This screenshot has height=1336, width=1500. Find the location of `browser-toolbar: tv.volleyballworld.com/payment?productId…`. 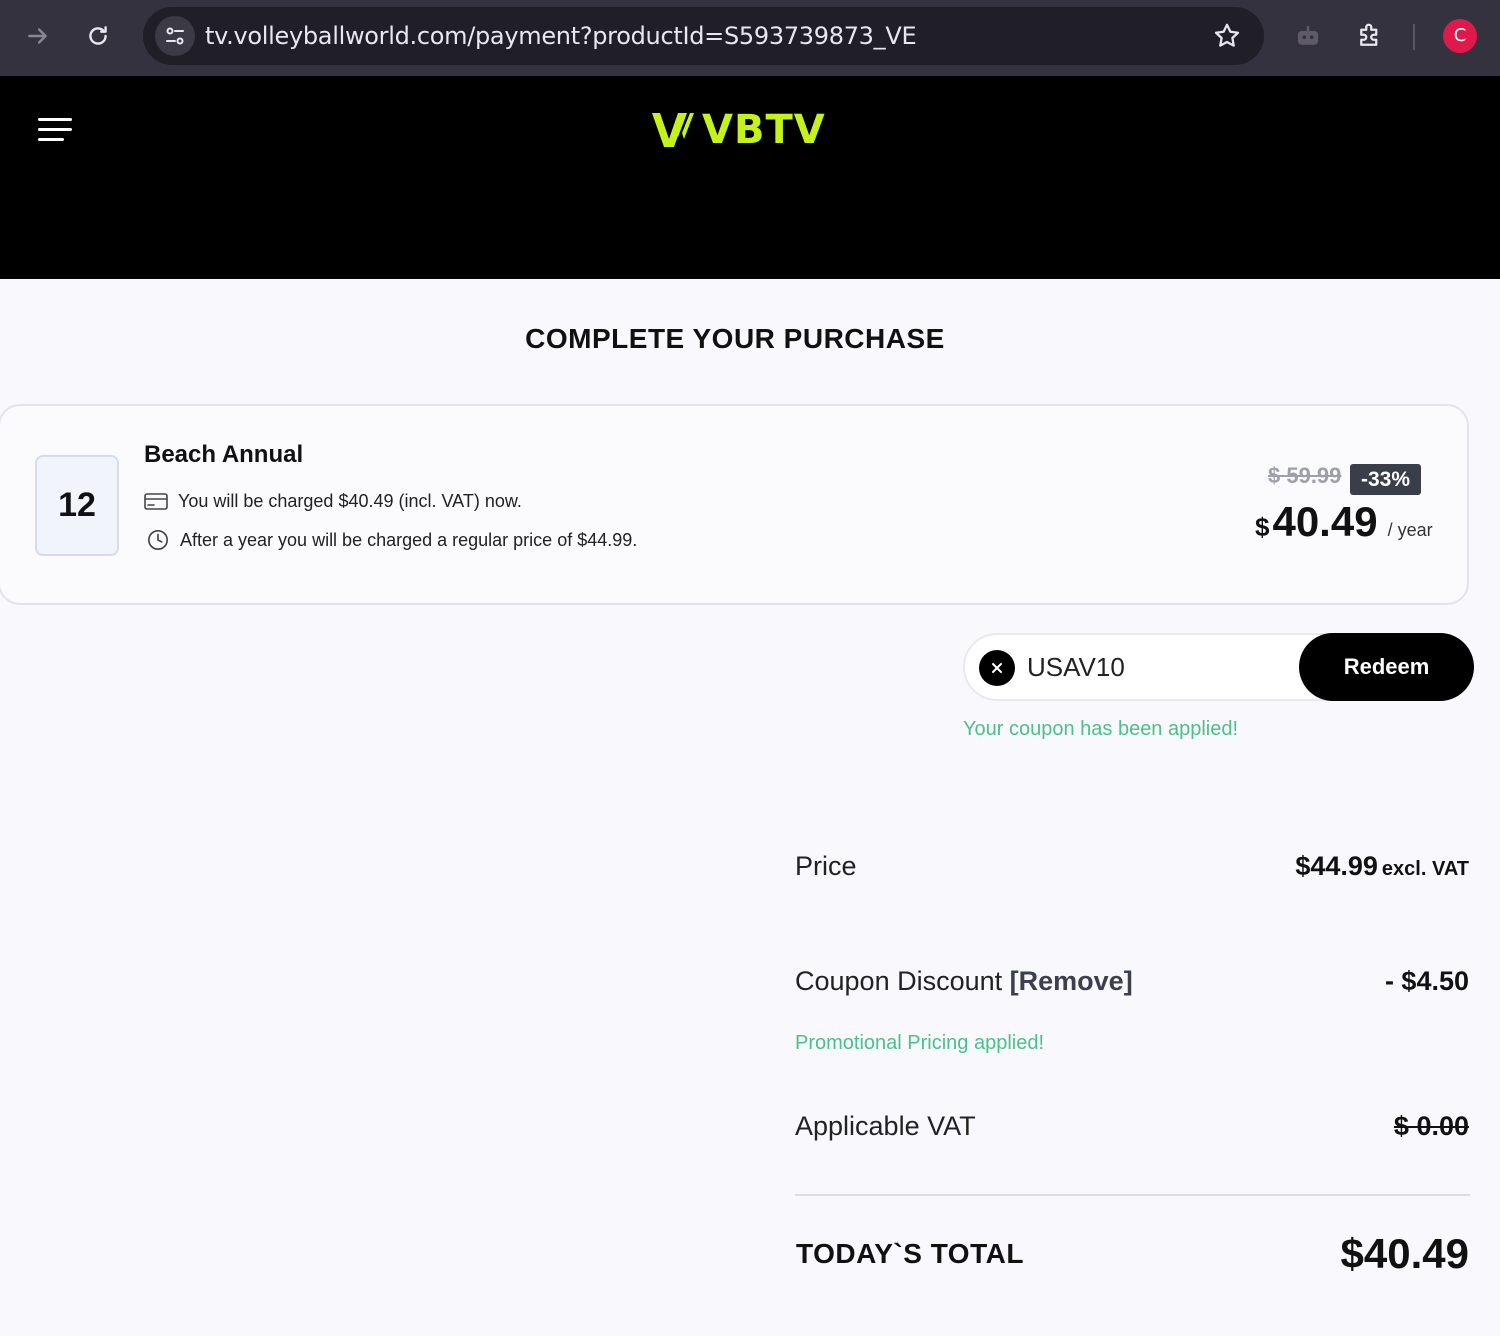

browser-toolbar: tv.volleyballworld.com/payment?productId… is located at coordinates (750, 38).